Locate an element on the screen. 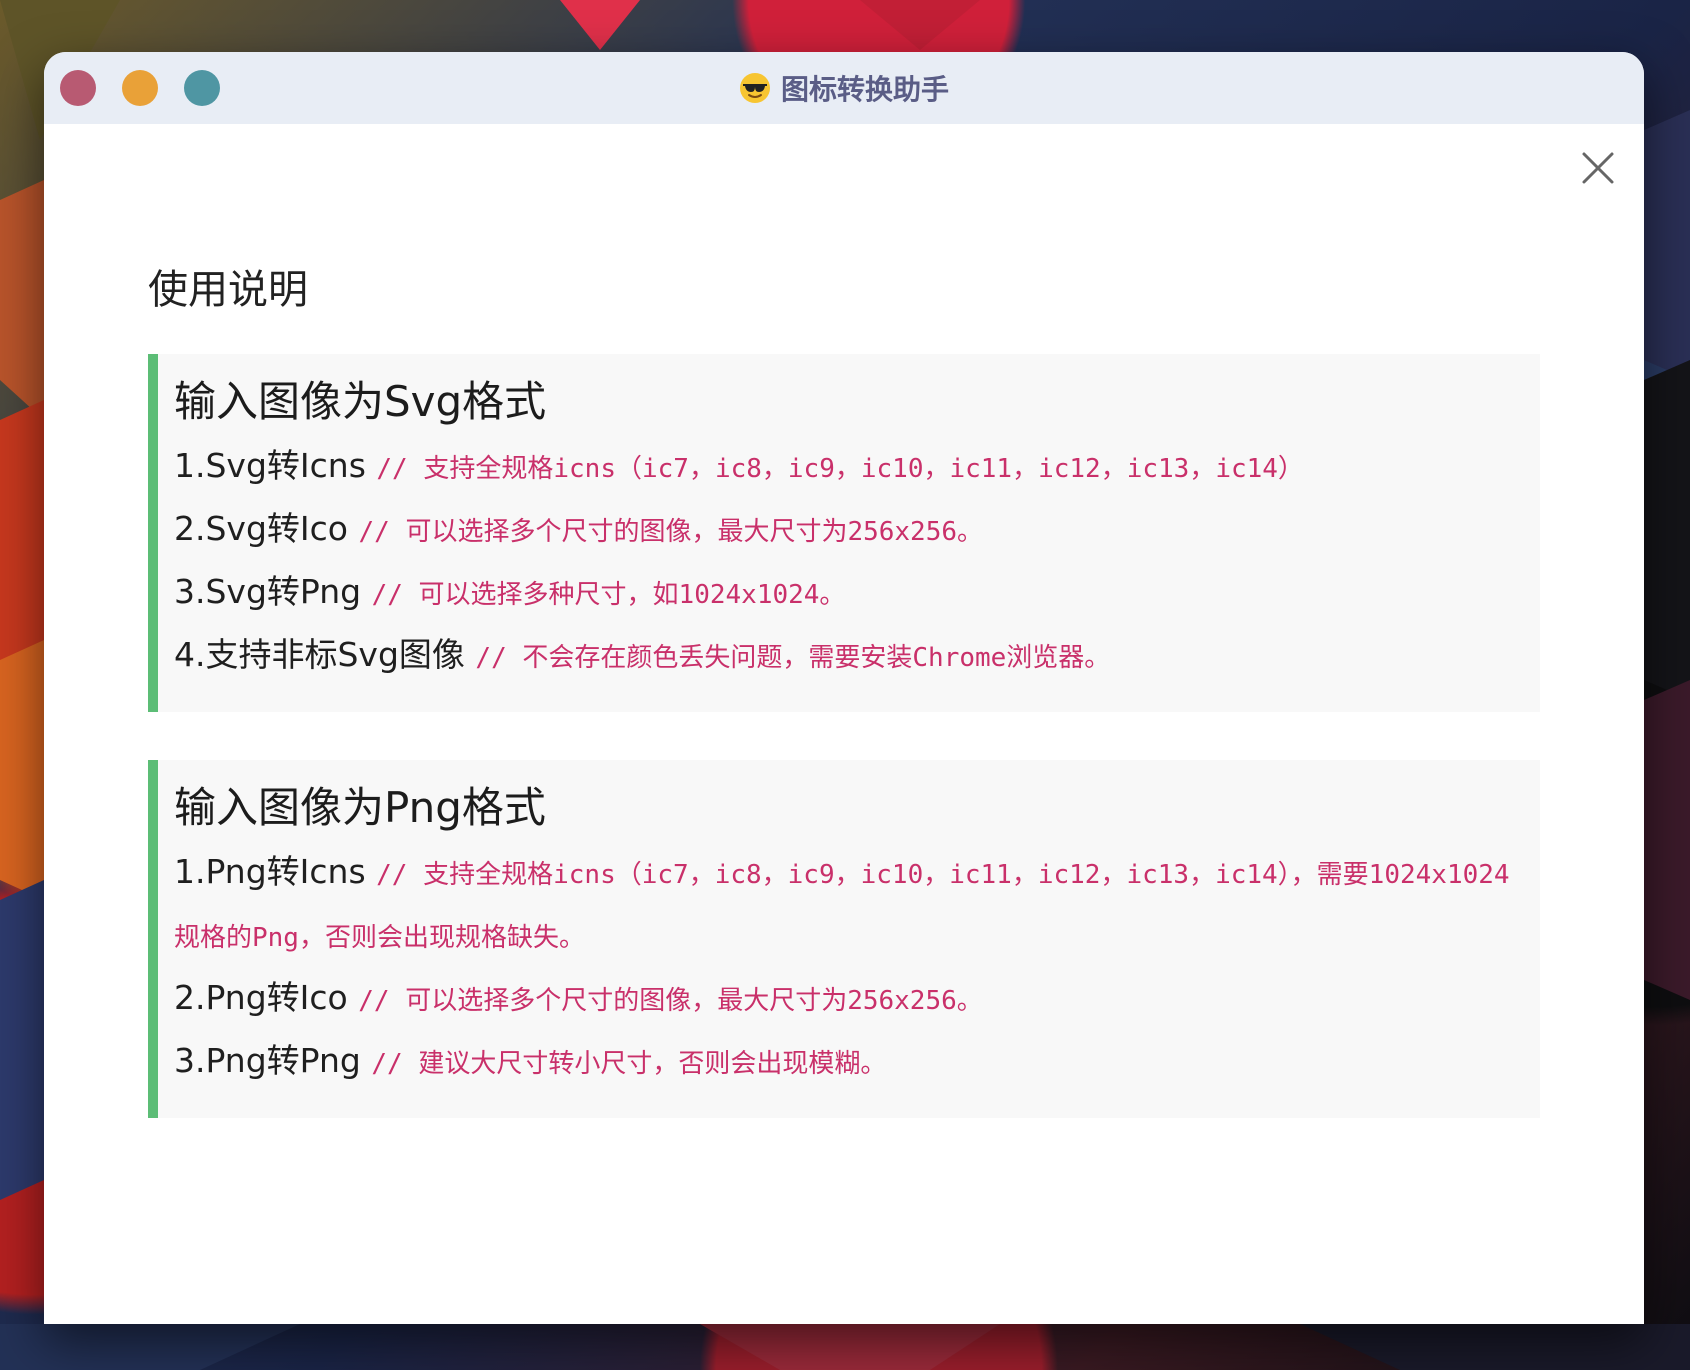 Image resolution: width=1690 pixels, height=1370 pixels. item-label: 4.支持非标Svg图像 is located at coordinates (319, 654).